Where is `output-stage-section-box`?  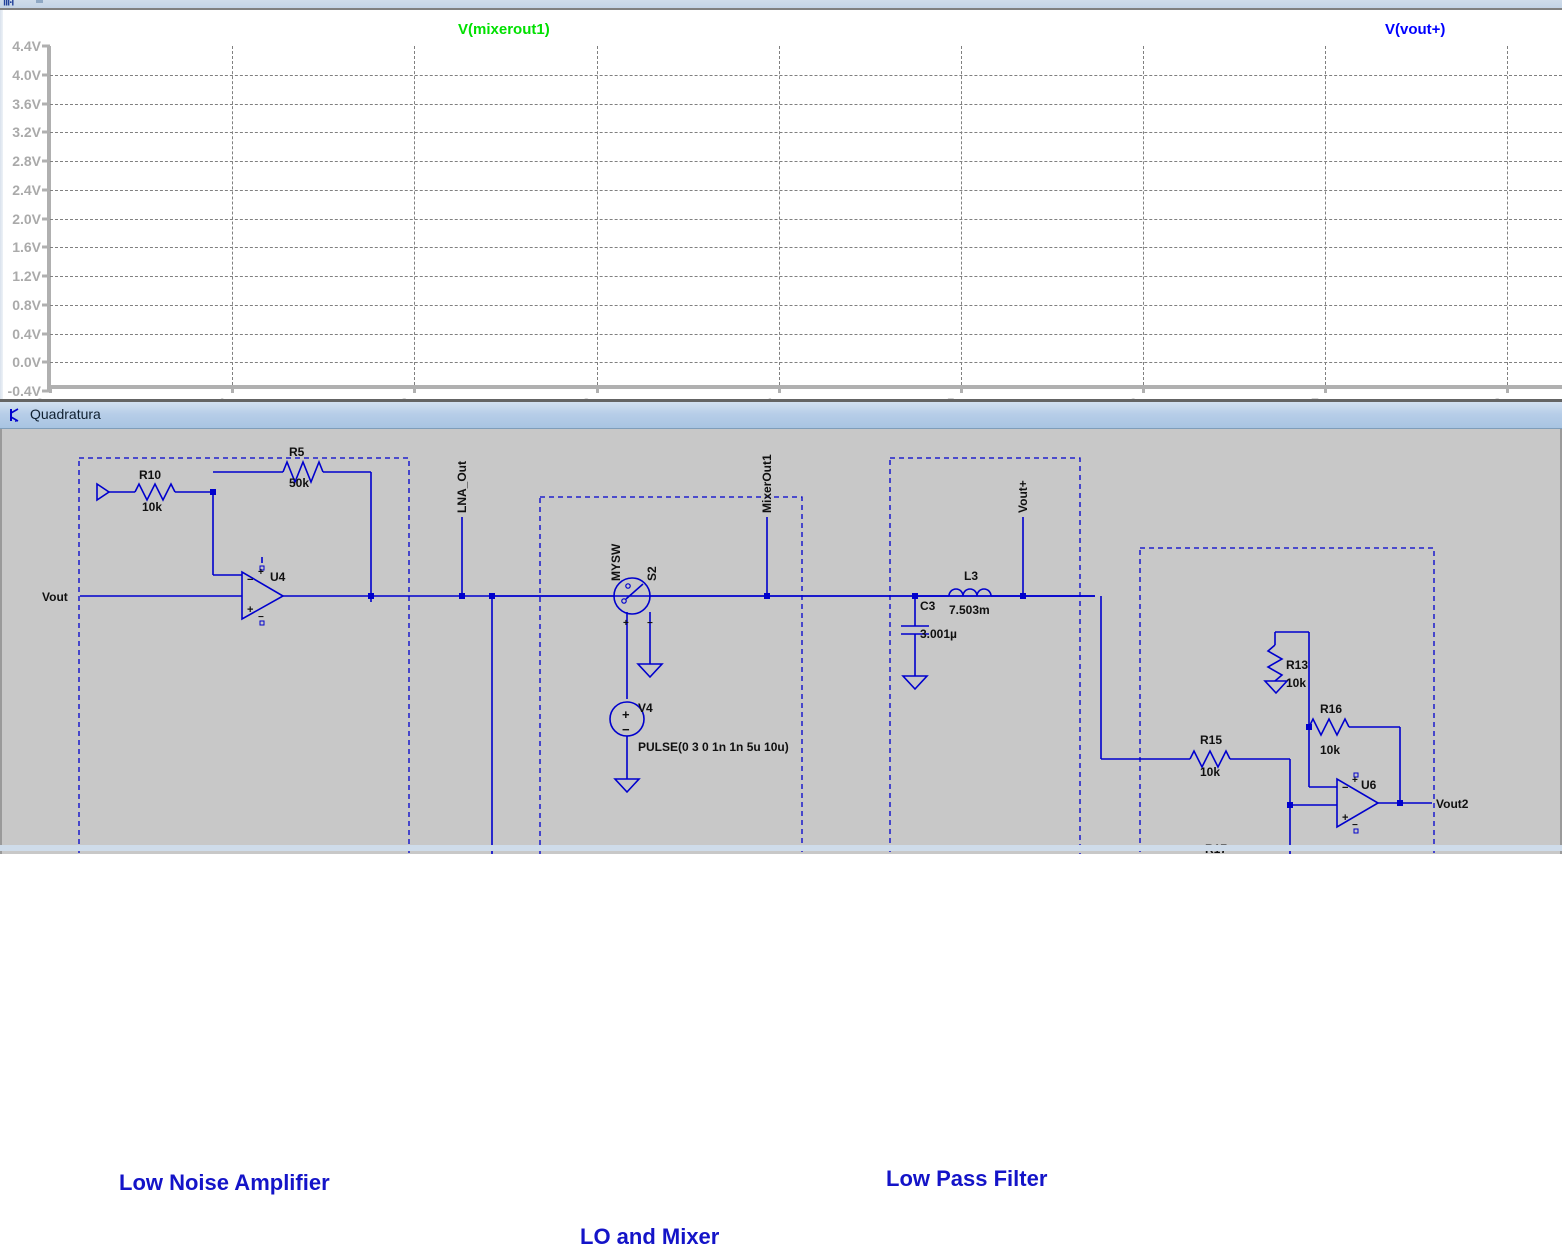
output-stage-section-box is located at coordinates (1287, 700).